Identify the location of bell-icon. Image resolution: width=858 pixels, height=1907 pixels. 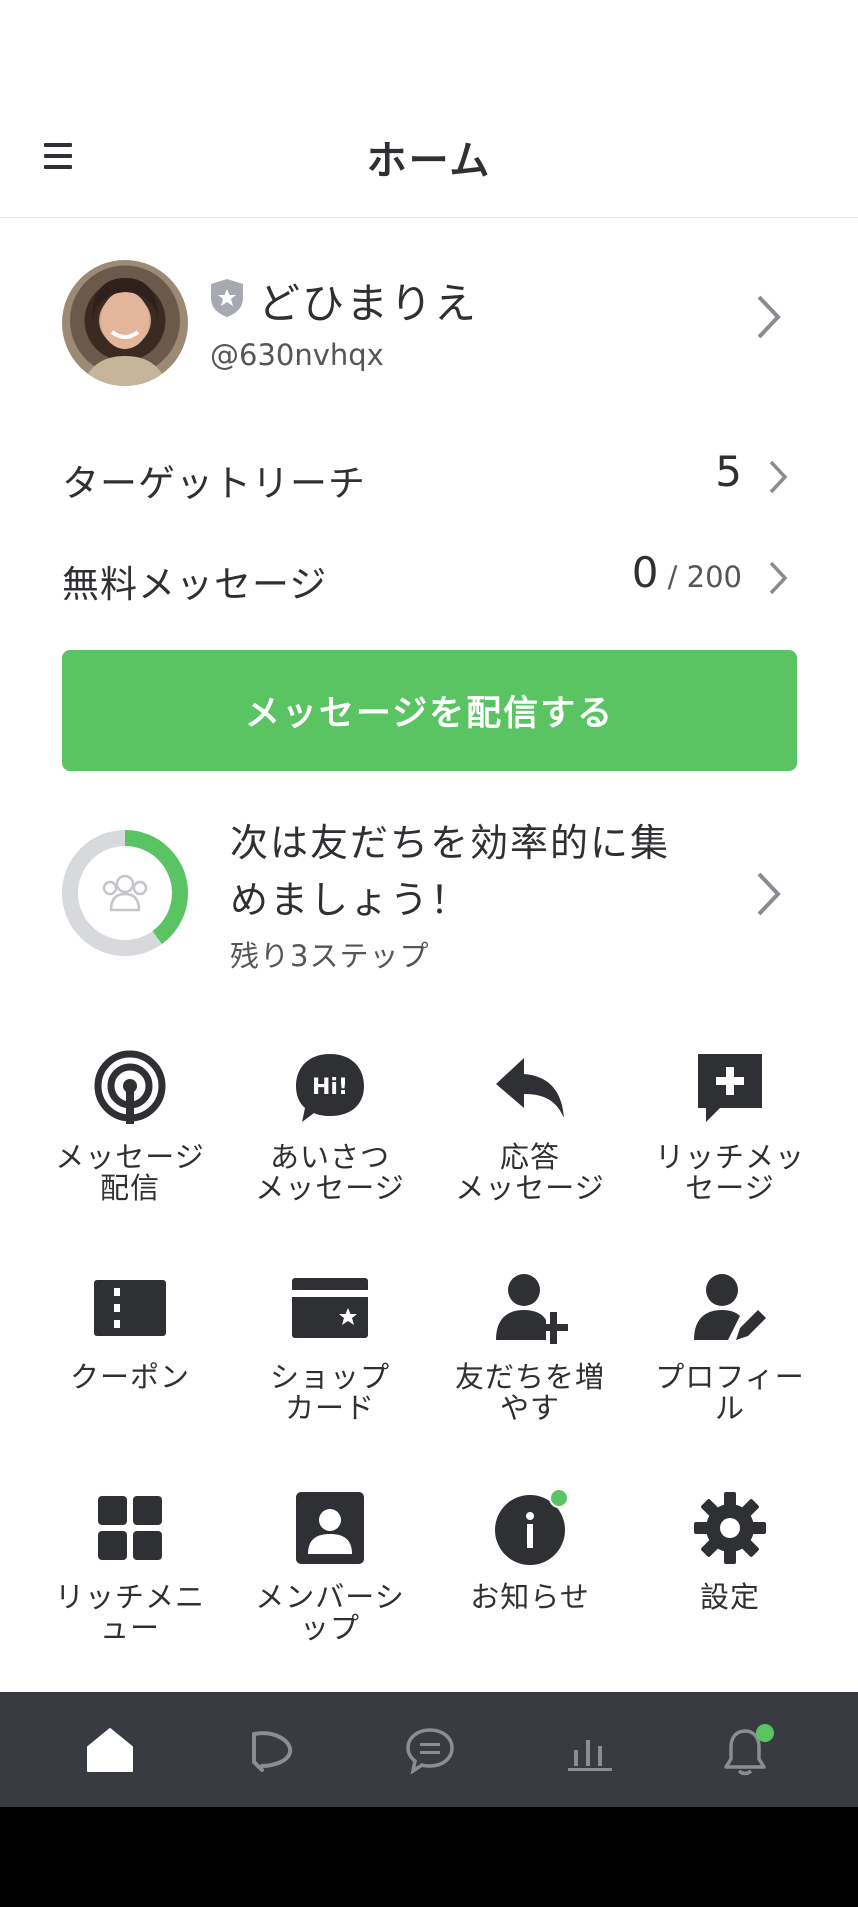
(749, 1749).